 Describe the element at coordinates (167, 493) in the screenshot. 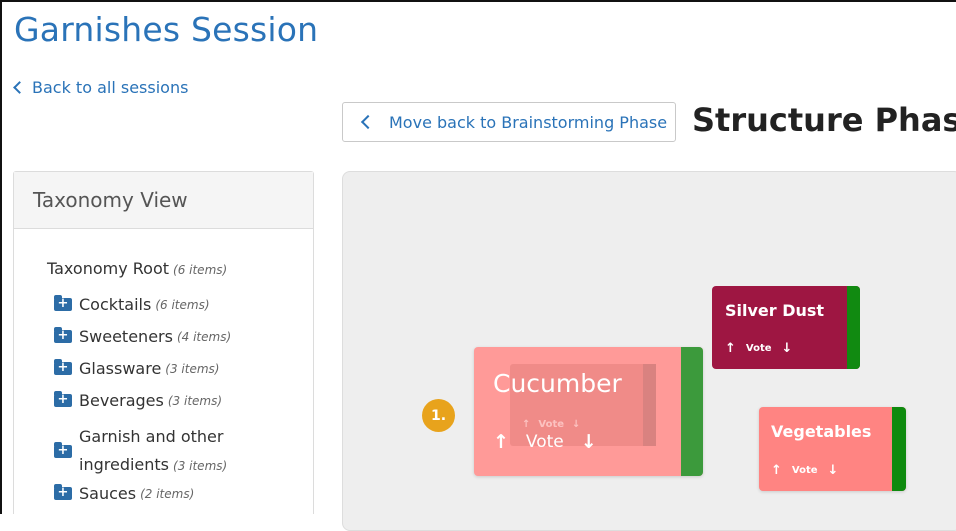

I see `item-count: (2 items)` at that location.